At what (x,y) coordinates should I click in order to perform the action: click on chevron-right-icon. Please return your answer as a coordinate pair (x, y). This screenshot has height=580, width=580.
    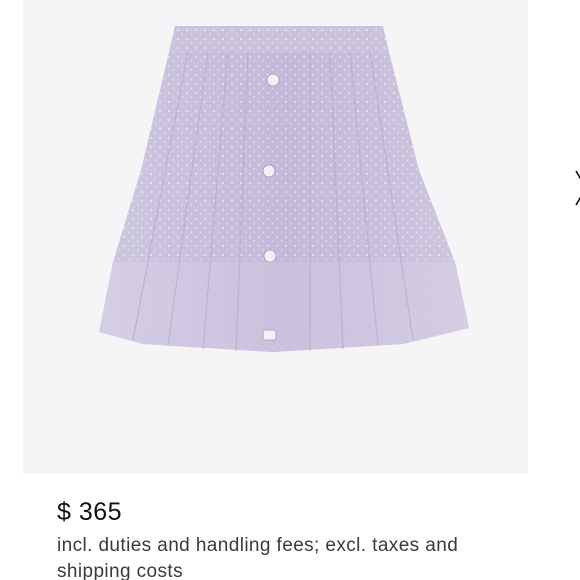
    Looking at the image, I should click on (573, 188).